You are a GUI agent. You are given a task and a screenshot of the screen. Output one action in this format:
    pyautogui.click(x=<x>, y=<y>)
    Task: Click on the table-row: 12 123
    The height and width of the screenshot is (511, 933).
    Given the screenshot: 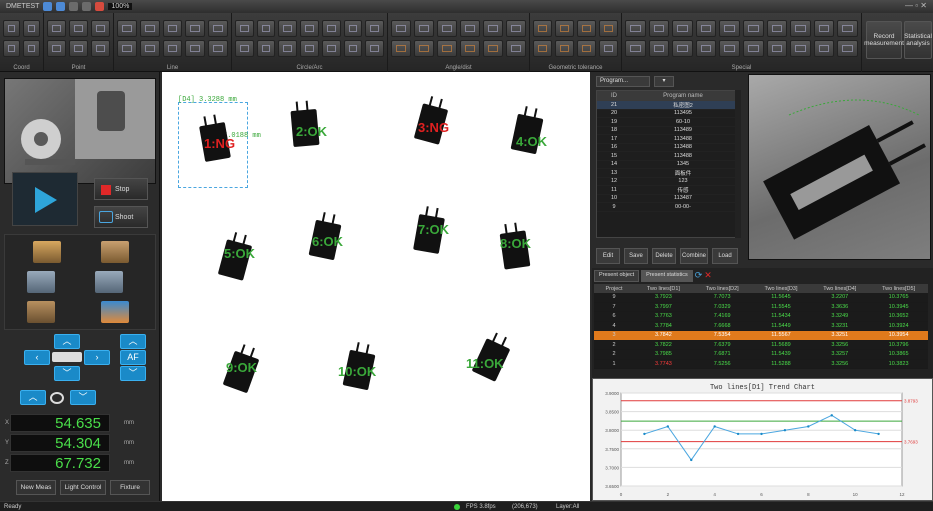 What is the action you would take?
    pyautogui.click(x=666, y=182)
    